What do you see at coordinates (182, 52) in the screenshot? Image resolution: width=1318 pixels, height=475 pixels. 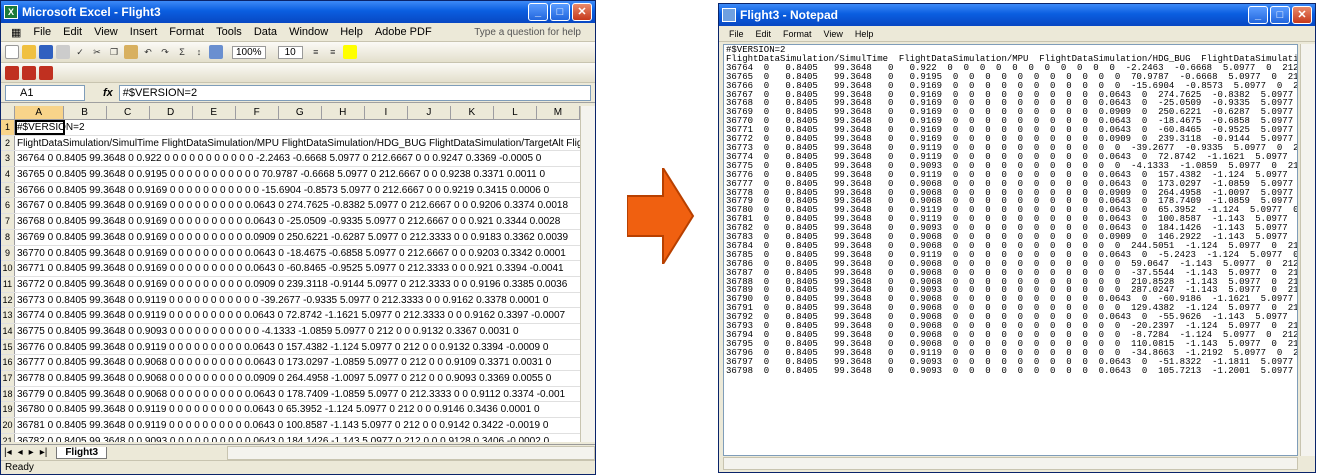 I see `autosum-icon: Σ` at bounding box center [182, 52].